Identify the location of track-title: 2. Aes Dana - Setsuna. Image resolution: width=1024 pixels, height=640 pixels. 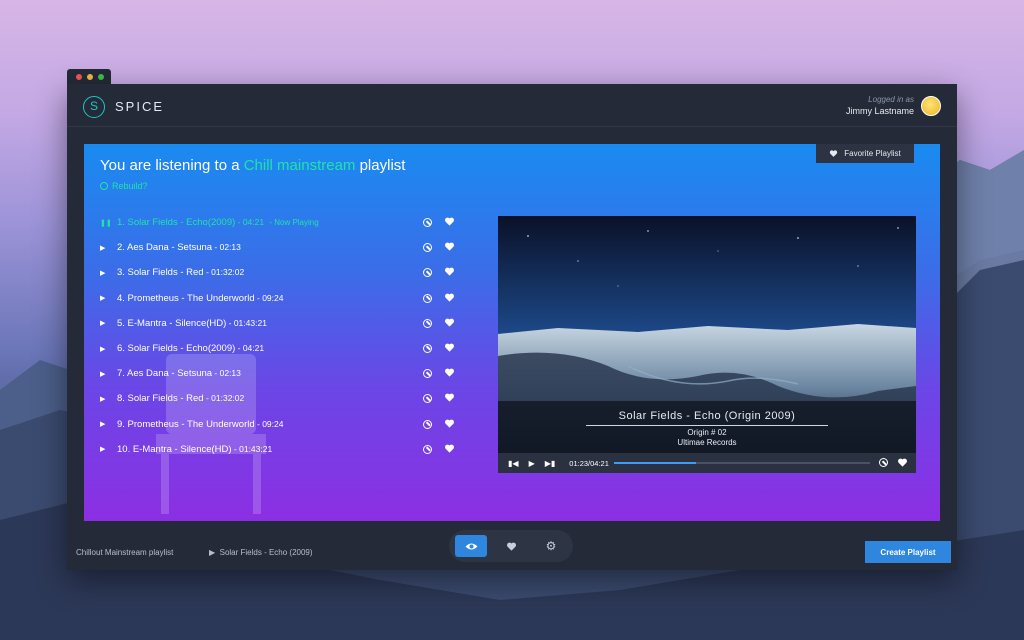
(165, 248).